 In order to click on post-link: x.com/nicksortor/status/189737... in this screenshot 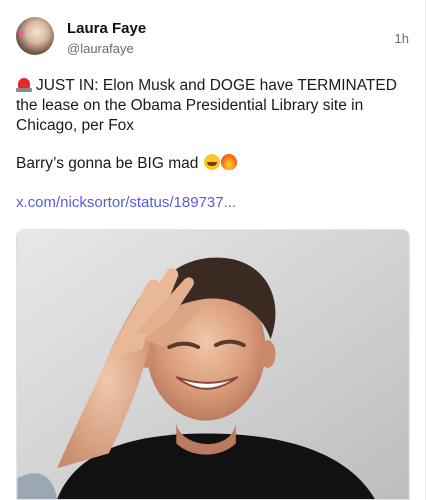, I will do `click(126, 202)`.